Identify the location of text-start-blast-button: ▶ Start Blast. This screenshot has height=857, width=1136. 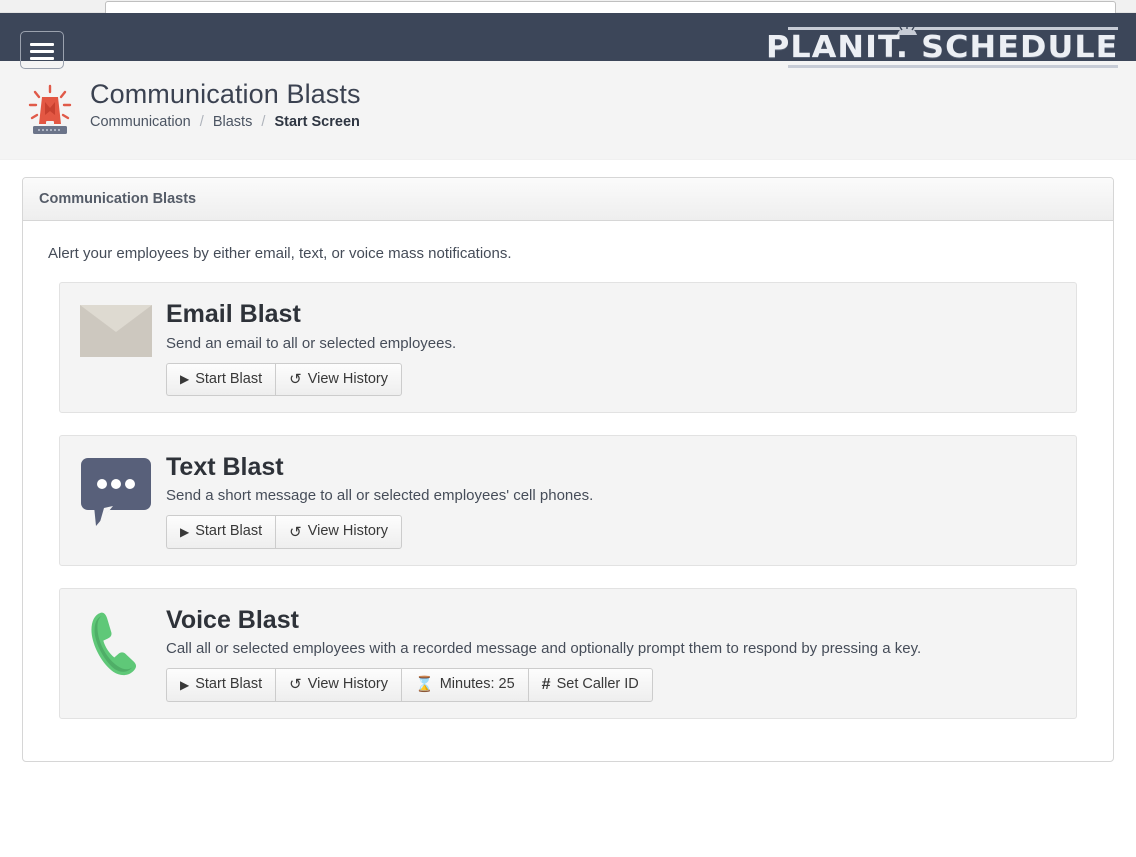
(221, 532).